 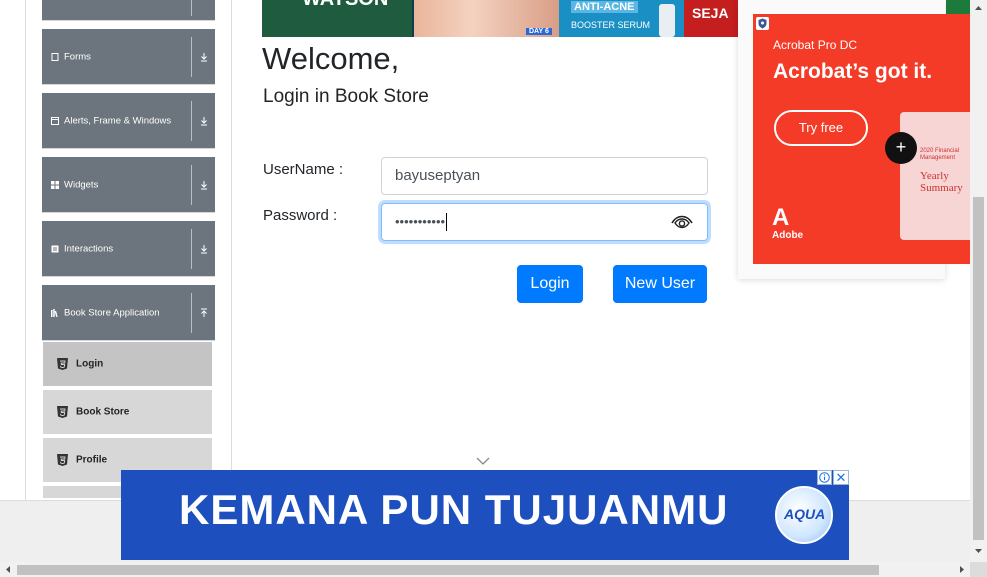 I want to click on list-icon, so click(x=55, y=248).